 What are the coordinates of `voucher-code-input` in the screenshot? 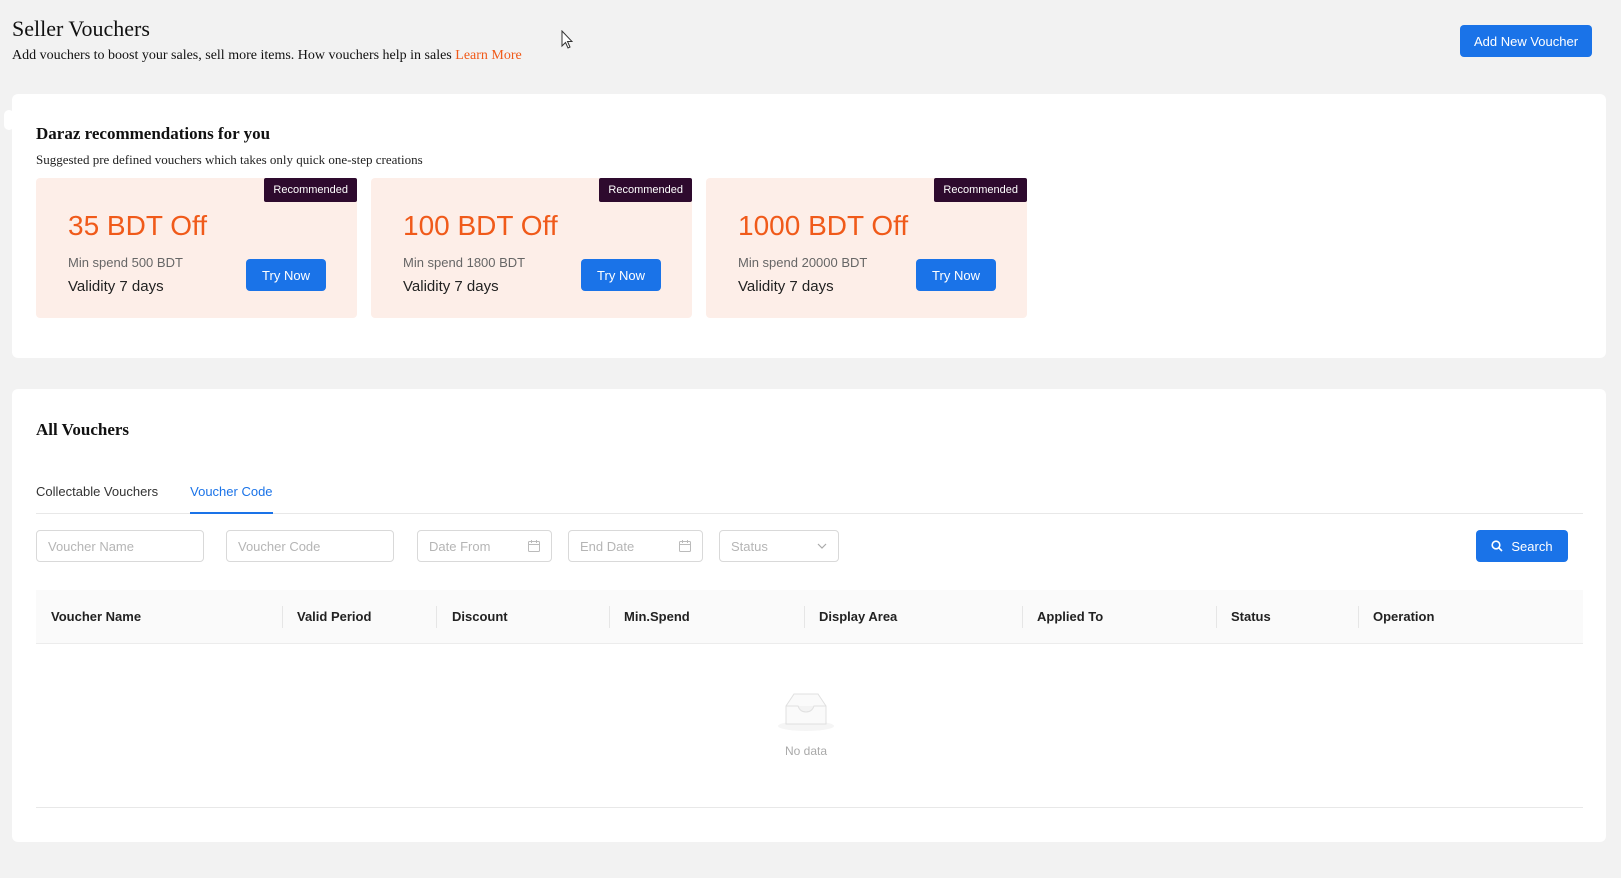 It's located at (310, 546).